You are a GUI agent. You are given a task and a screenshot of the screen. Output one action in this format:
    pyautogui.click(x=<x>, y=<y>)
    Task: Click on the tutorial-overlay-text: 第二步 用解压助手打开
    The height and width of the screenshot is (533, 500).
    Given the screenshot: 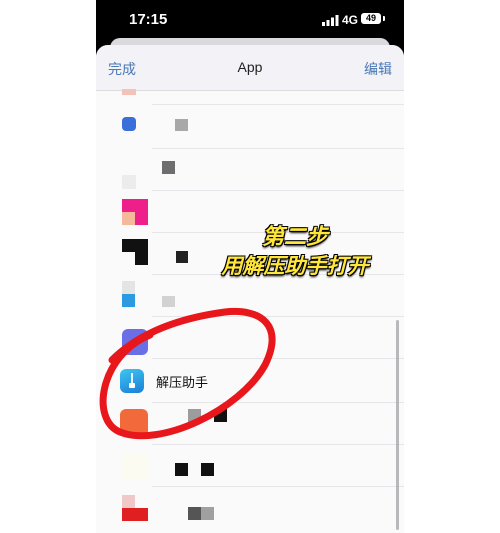 What is the action you would take?
    pyautogui.click(x=295, y=252)
    